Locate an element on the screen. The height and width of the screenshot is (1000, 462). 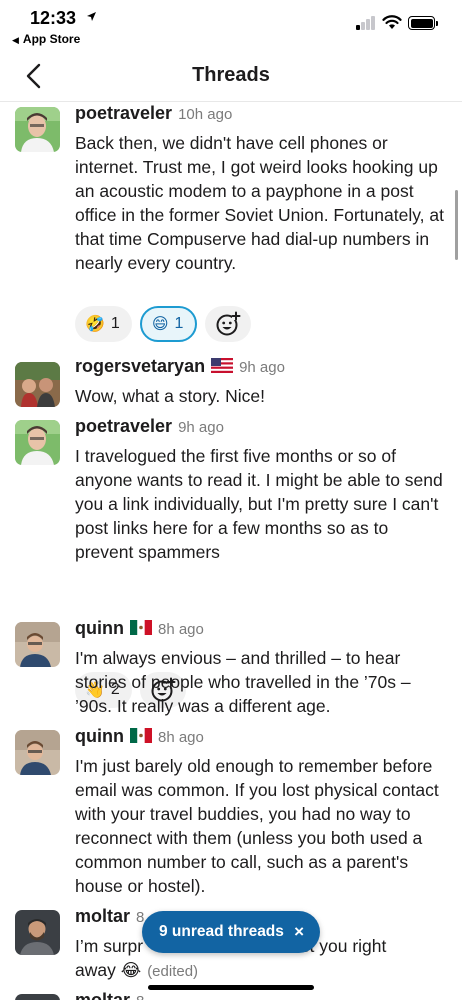
close-icon: × is located at coordinates (299, 932).